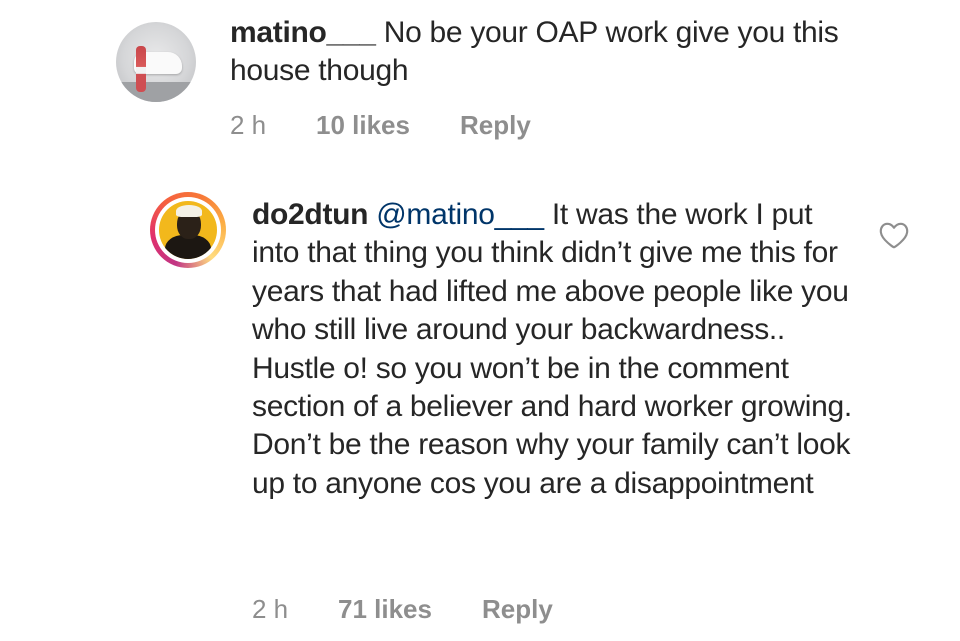 The height and width of the screenshot is (641, 960). Describe the element at coordinates (303, 32) in the screenshot. I see `comment-username: matino___` at that location.